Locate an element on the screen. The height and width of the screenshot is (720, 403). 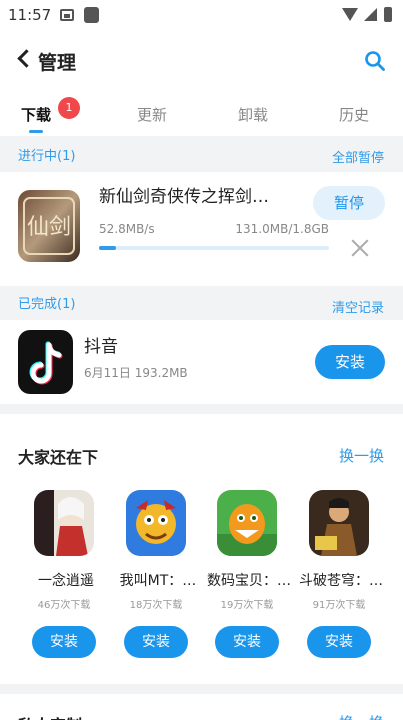
back-arrow-icon is located at coordinates (26, 58).